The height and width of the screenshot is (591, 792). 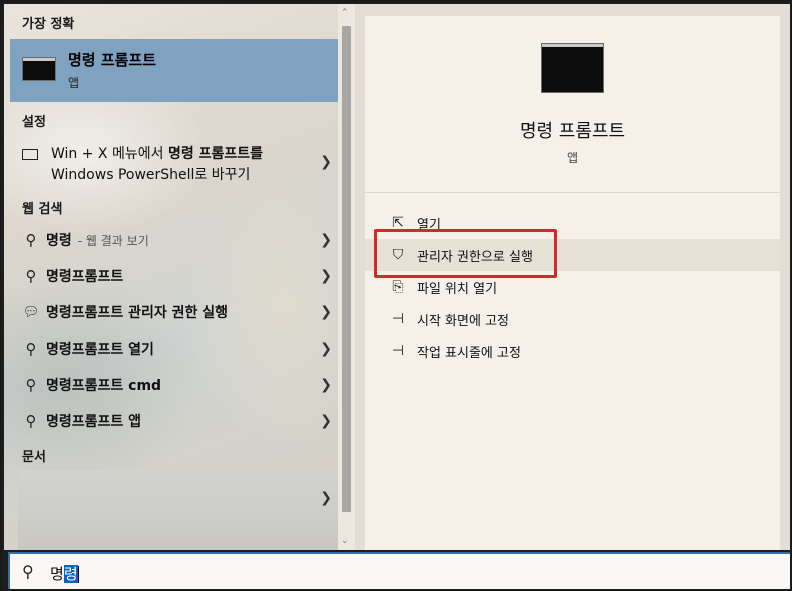 What do you see at coordinates (137, 313) in the screenshot?
I see `web-item-label: 명령프롬프트 관리자 권한 실행` at bounding box center [137, 313].